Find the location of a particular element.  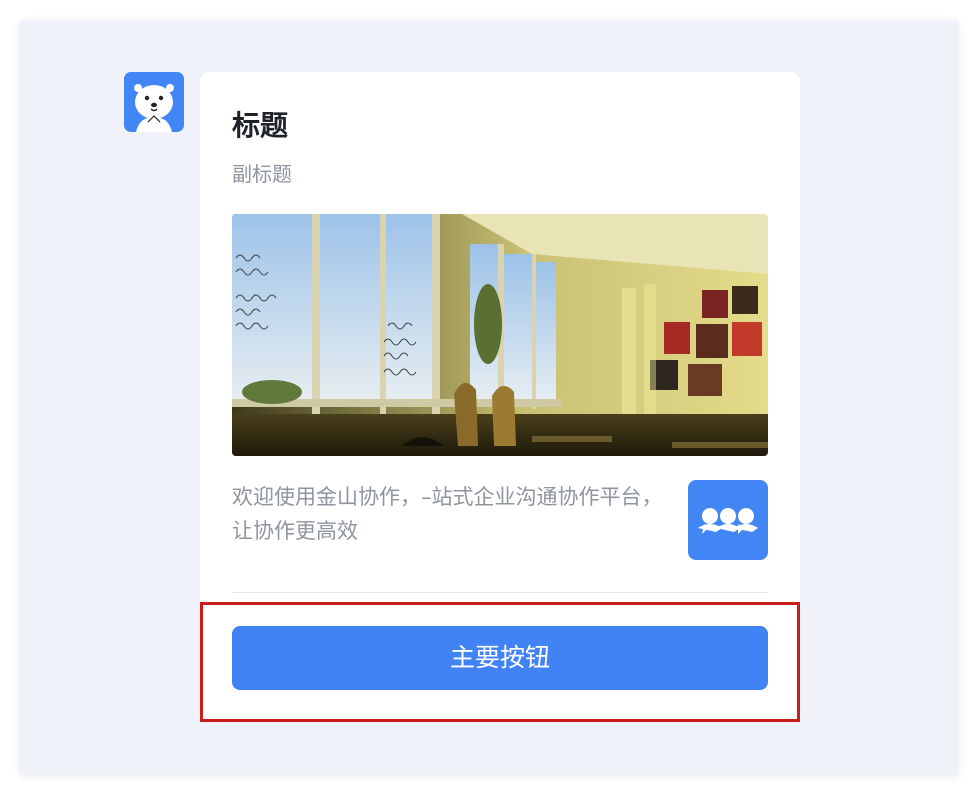

card-title: 标题 is located at coordinates (260, 125).